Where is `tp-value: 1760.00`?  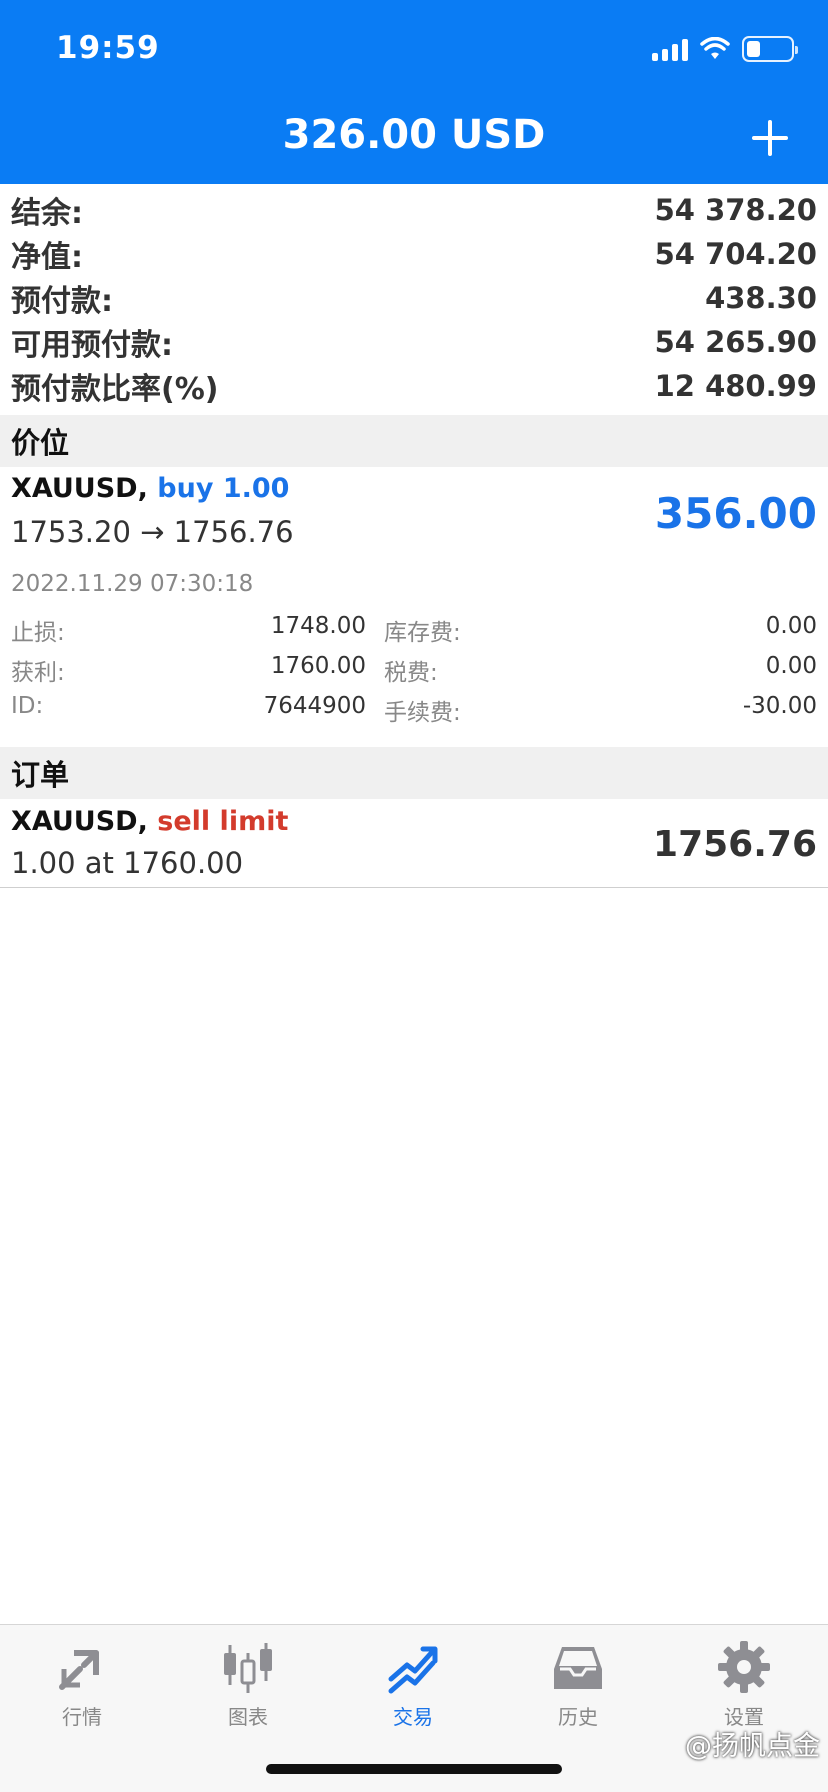 tp-value: 1760.00 is located at coordinates (318, 666).